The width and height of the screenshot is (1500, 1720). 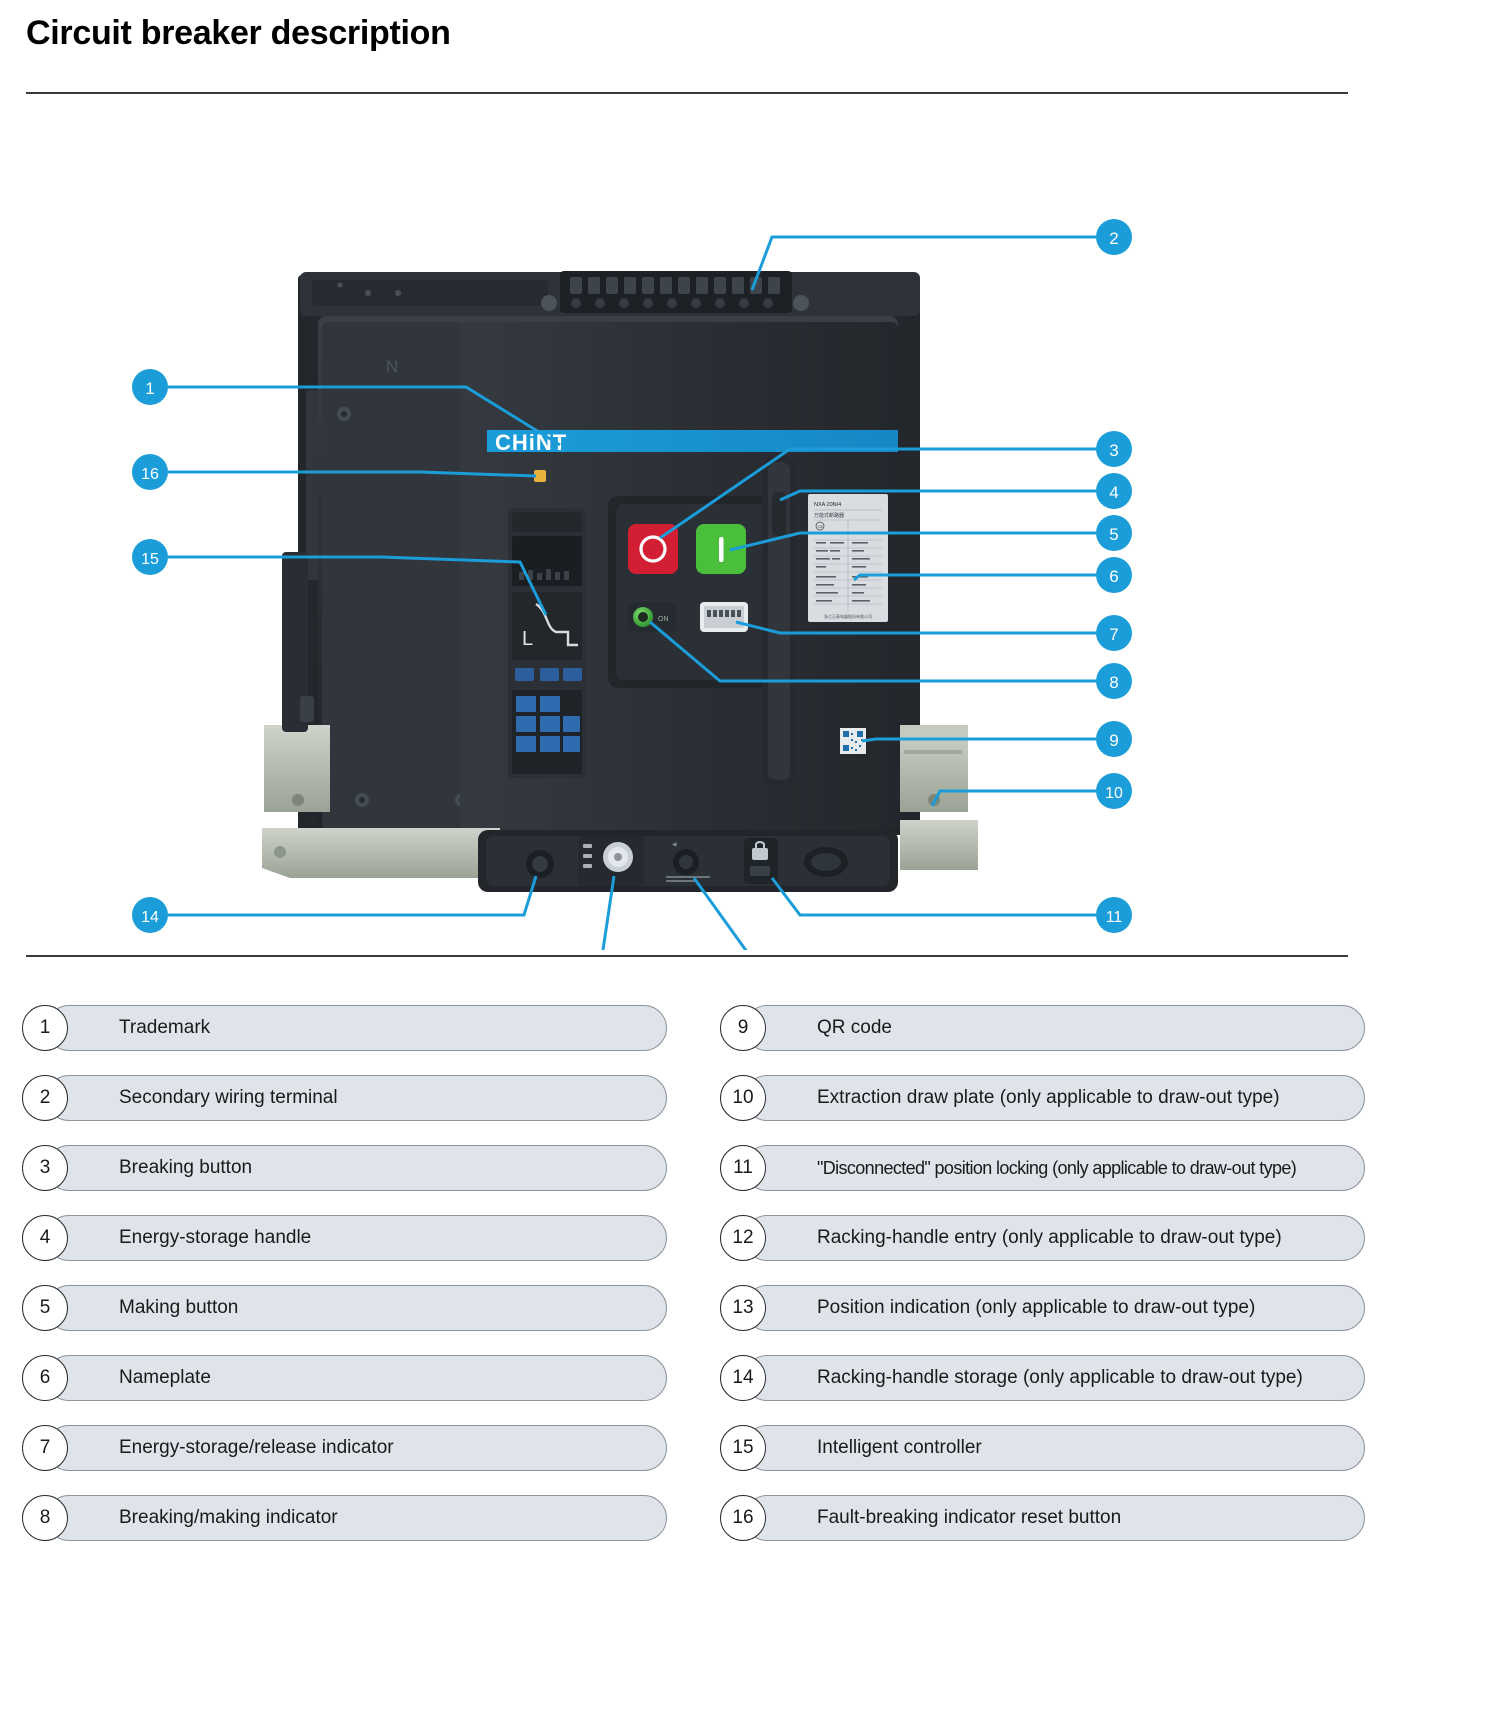 I want to click on callout-marker: 16, so click(x=150, y=472).